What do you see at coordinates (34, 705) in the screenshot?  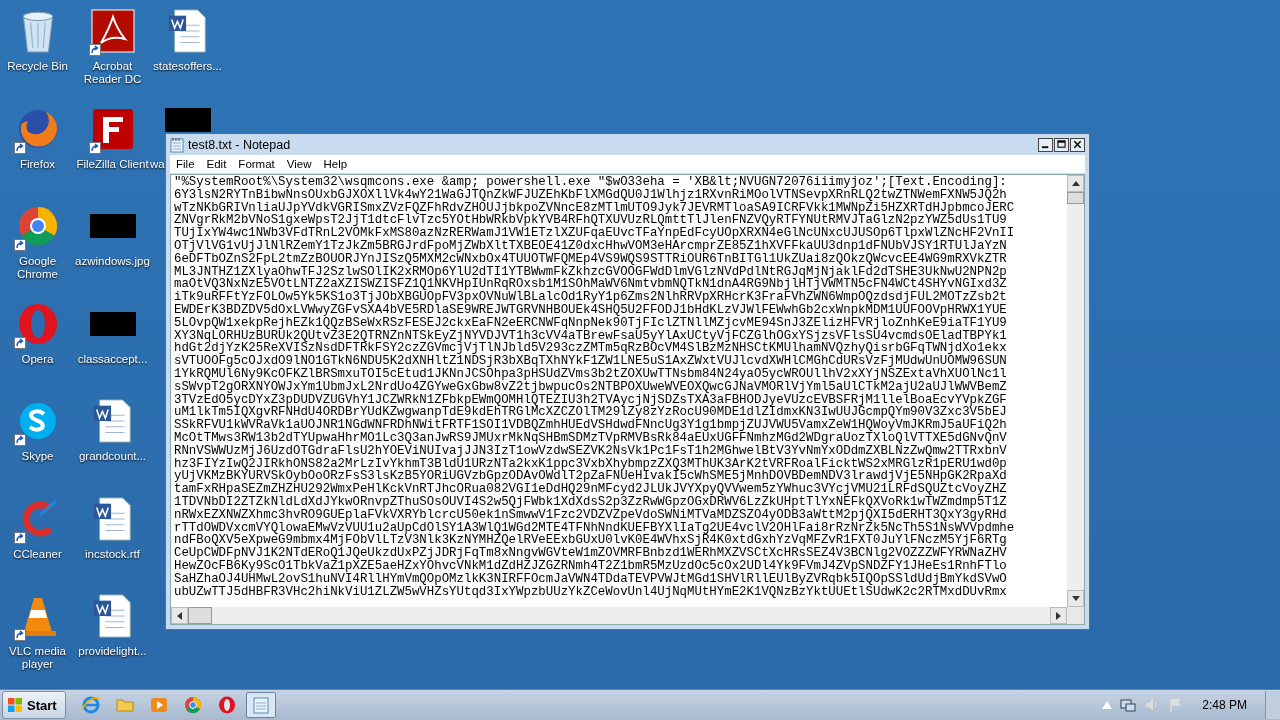 I see `start-button: Start` at bounding box center [34, 705].